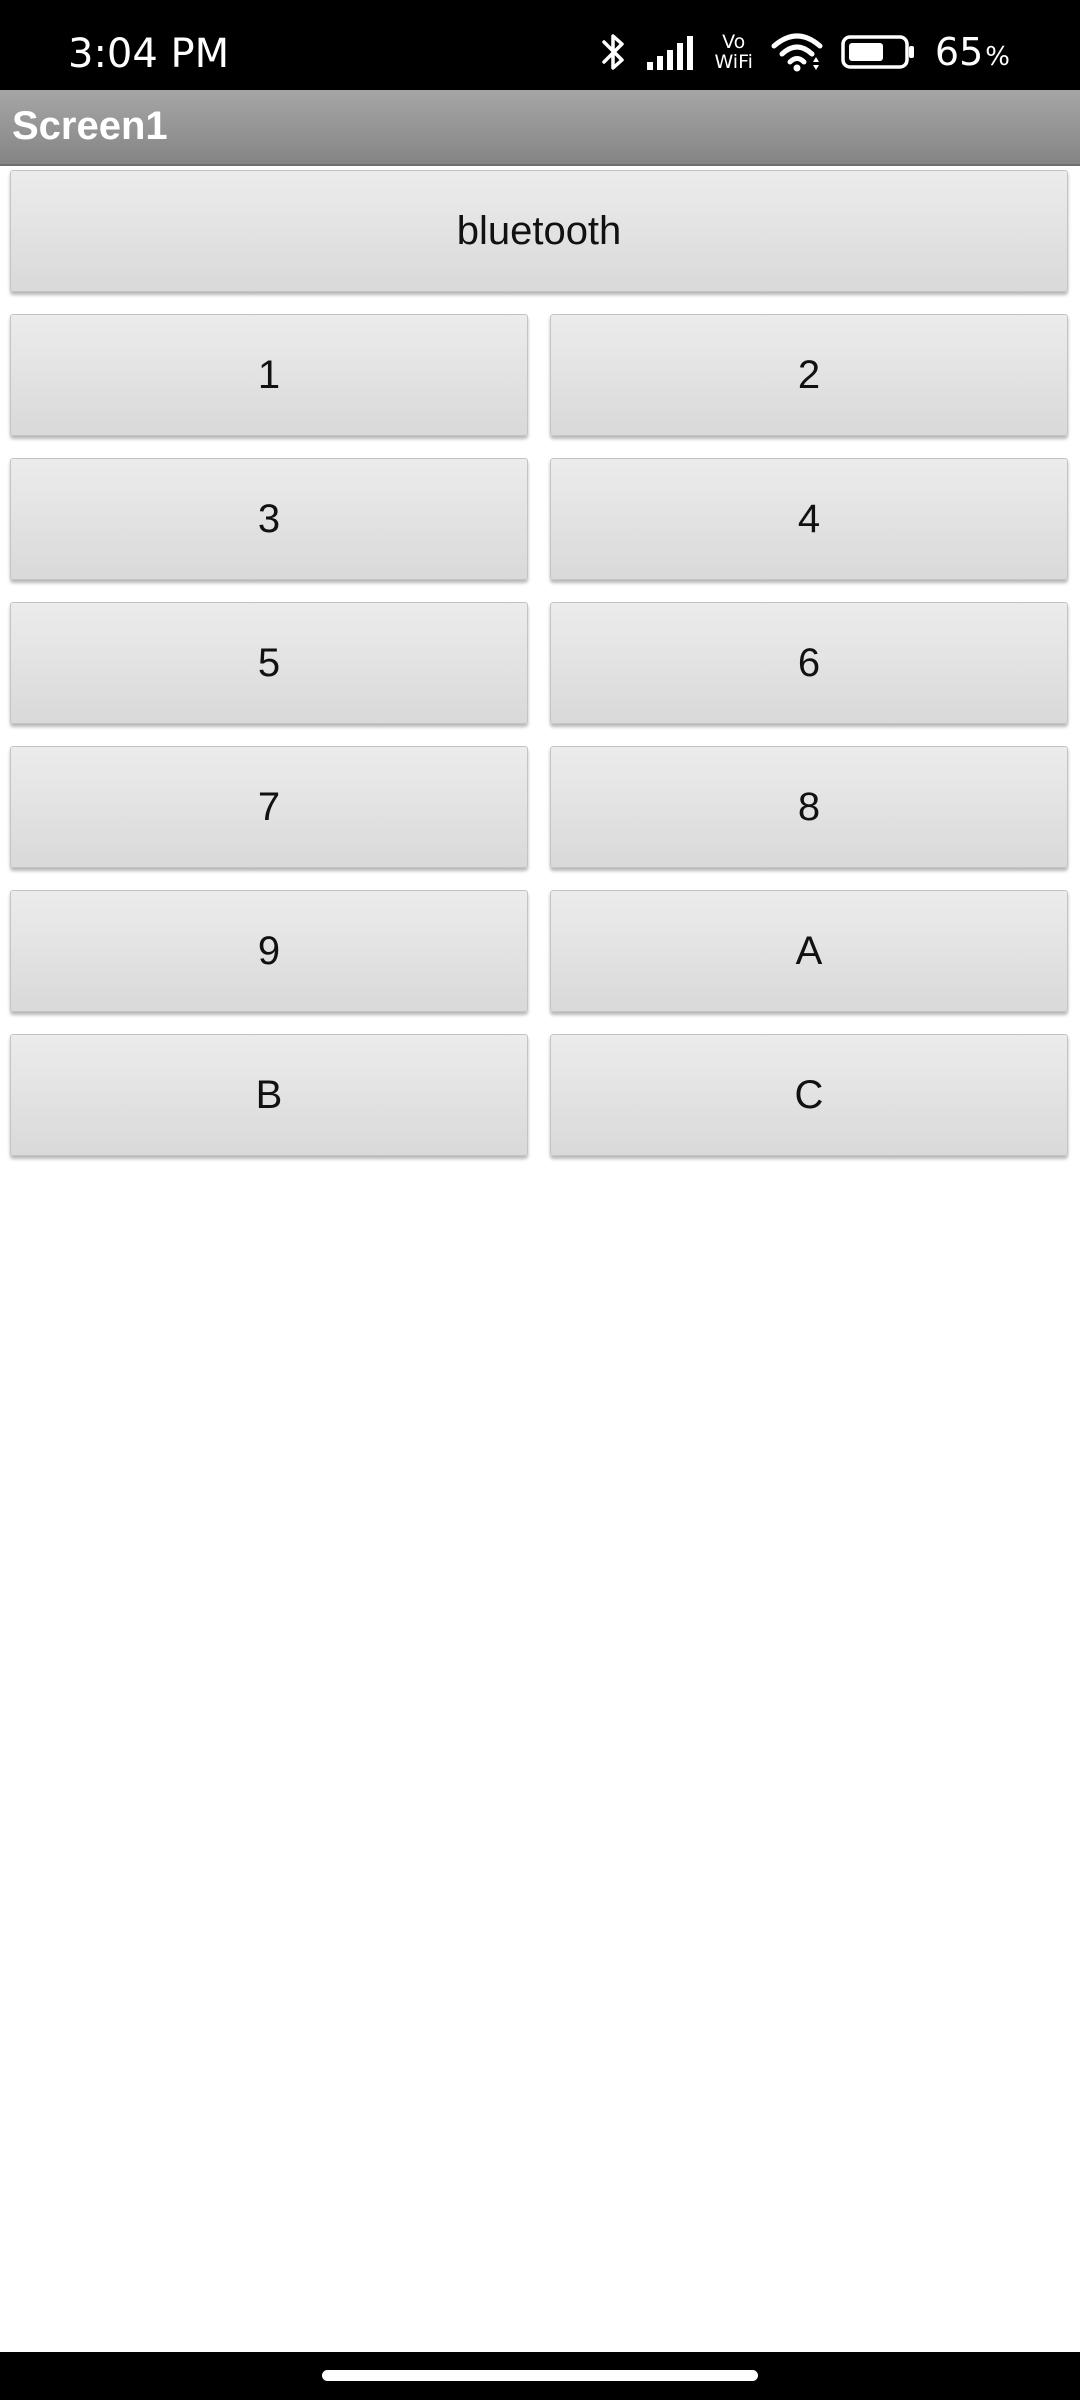  Describe the element at coordinates (614, 52) in the screenshot. I see `bluetooth-icon` at that location.